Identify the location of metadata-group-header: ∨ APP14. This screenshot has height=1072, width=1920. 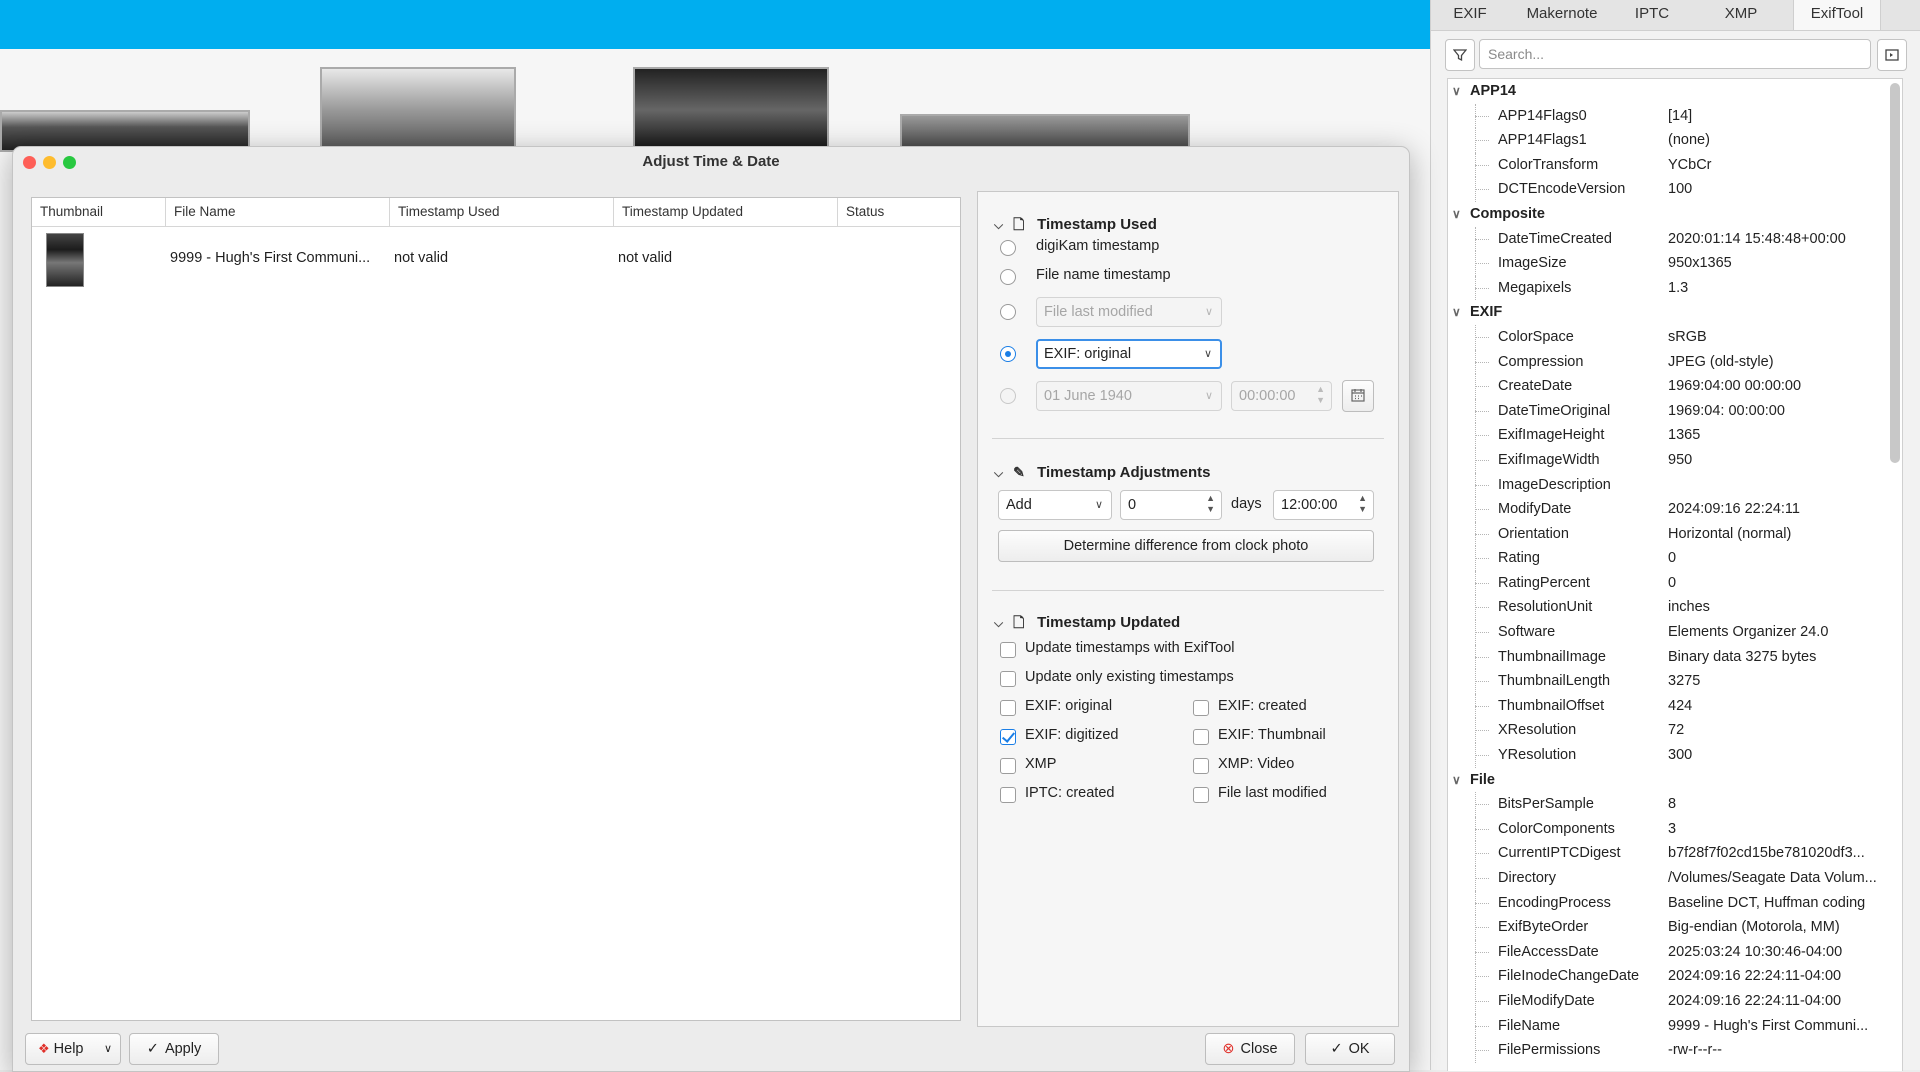
(1675, 91).